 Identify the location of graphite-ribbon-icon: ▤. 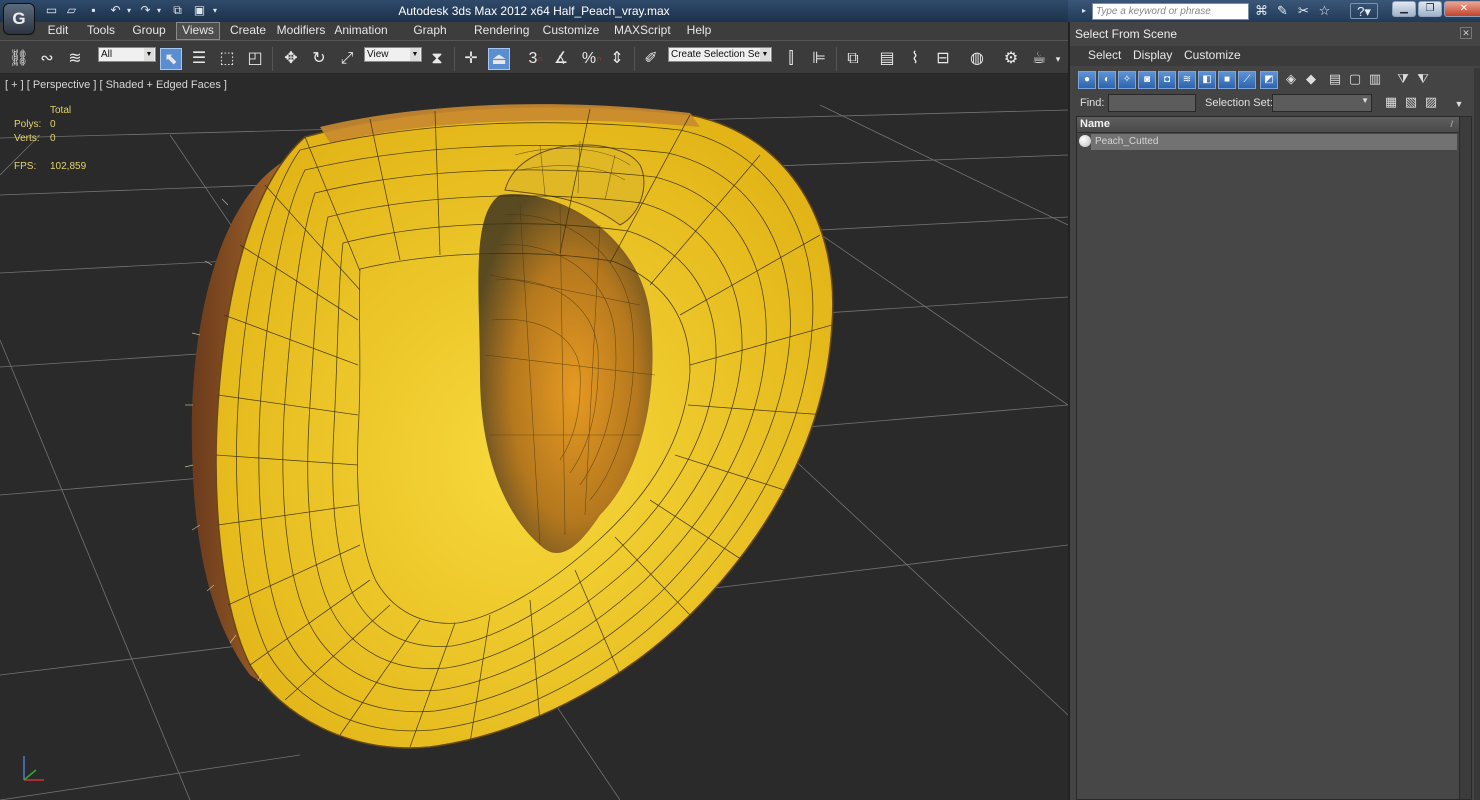
(887, 59).